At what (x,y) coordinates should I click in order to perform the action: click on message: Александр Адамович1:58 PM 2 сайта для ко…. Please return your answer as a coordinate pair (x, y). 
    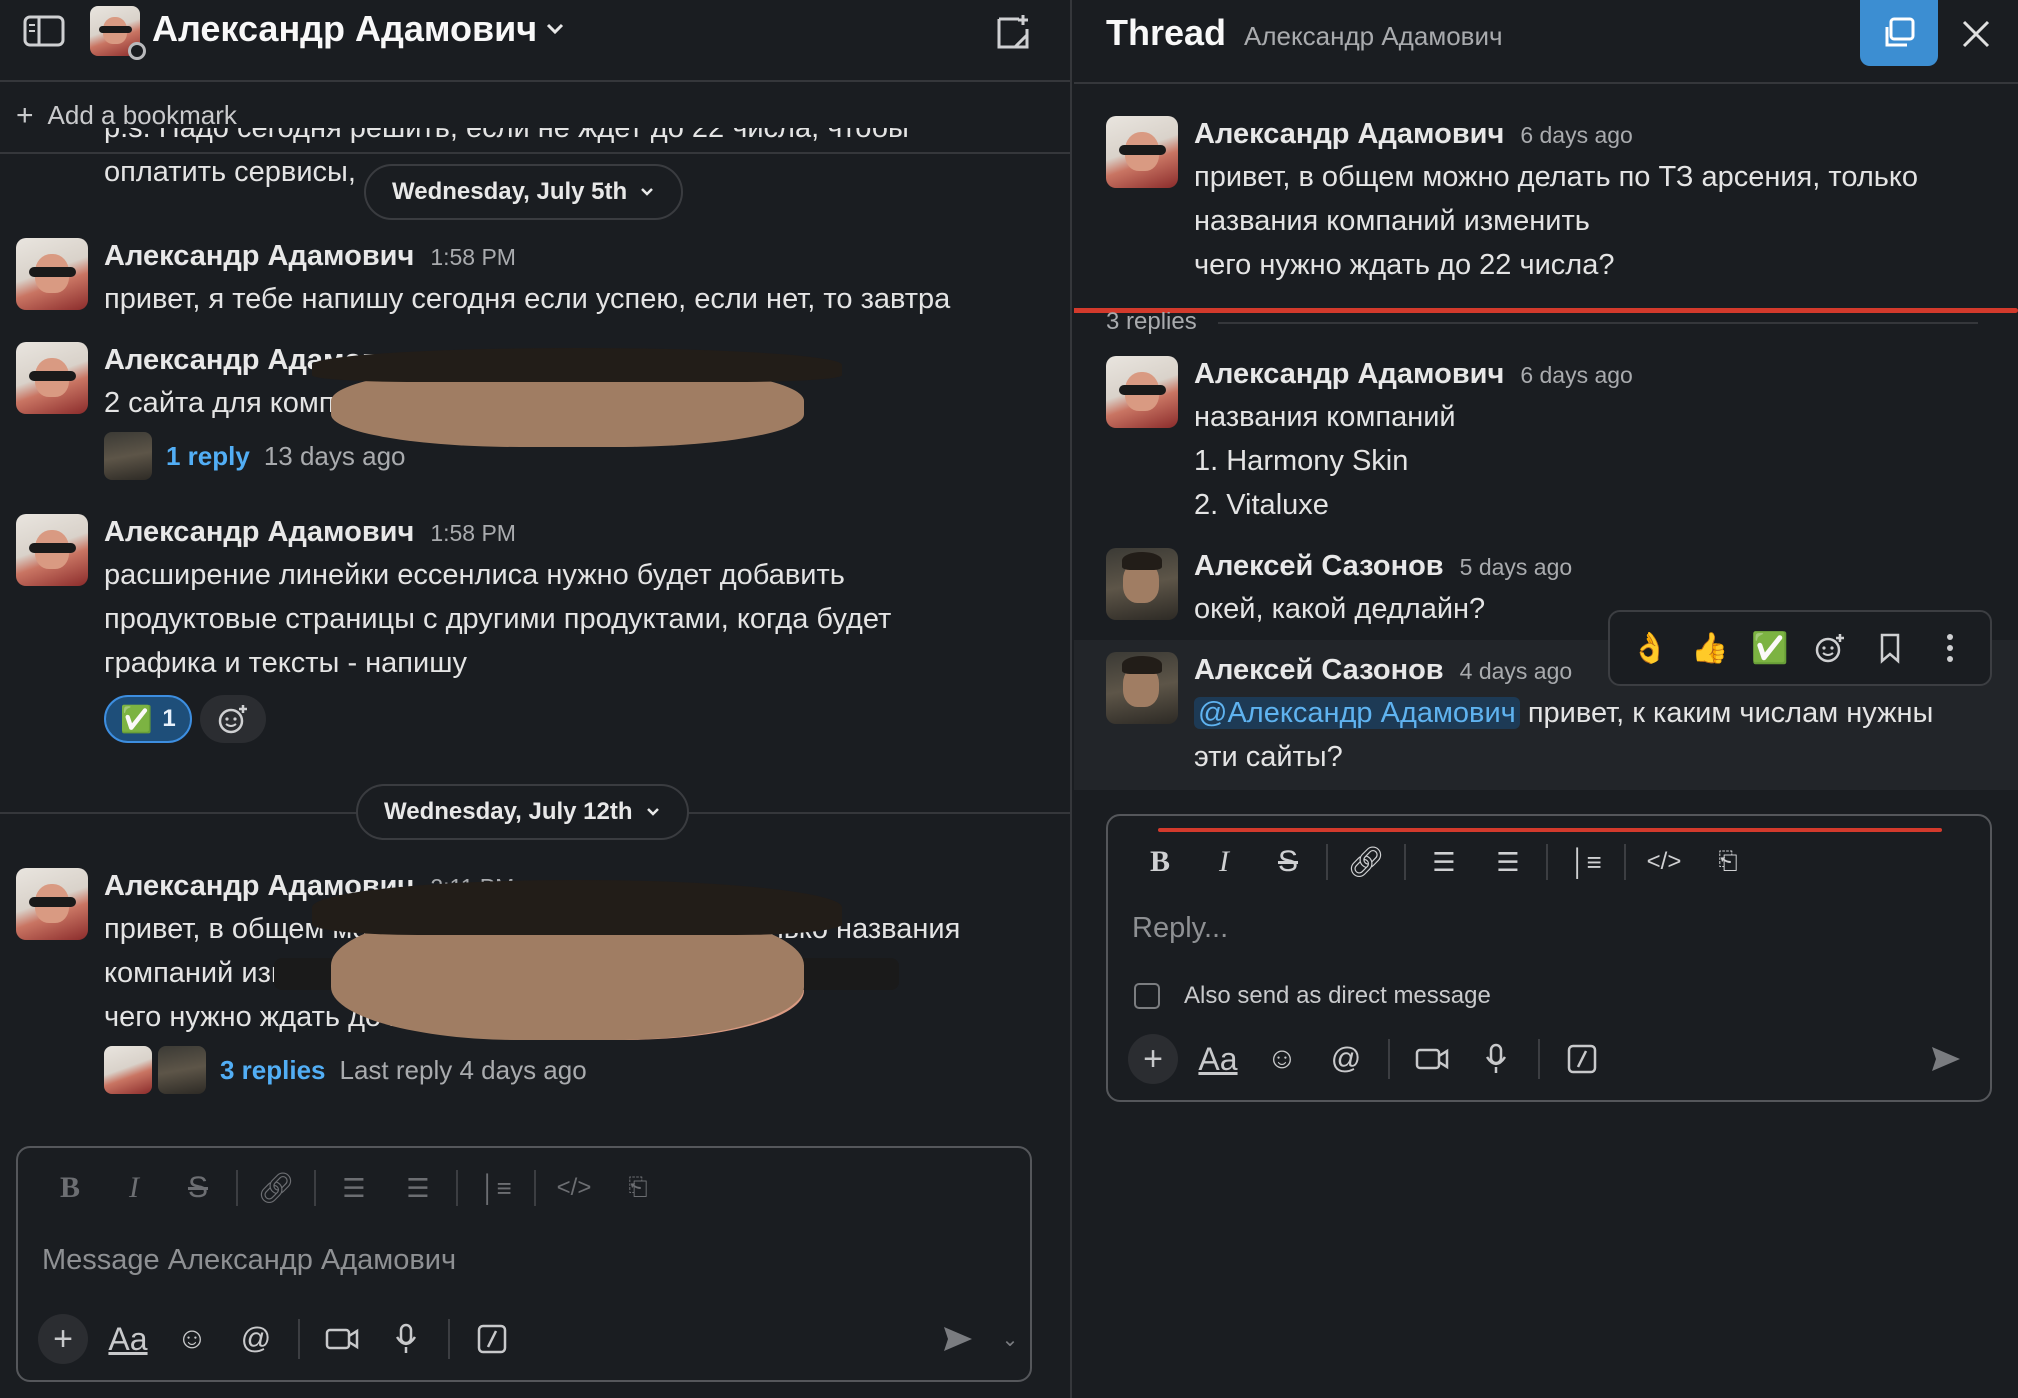
    Looking at the image, I should click on (533, 415).